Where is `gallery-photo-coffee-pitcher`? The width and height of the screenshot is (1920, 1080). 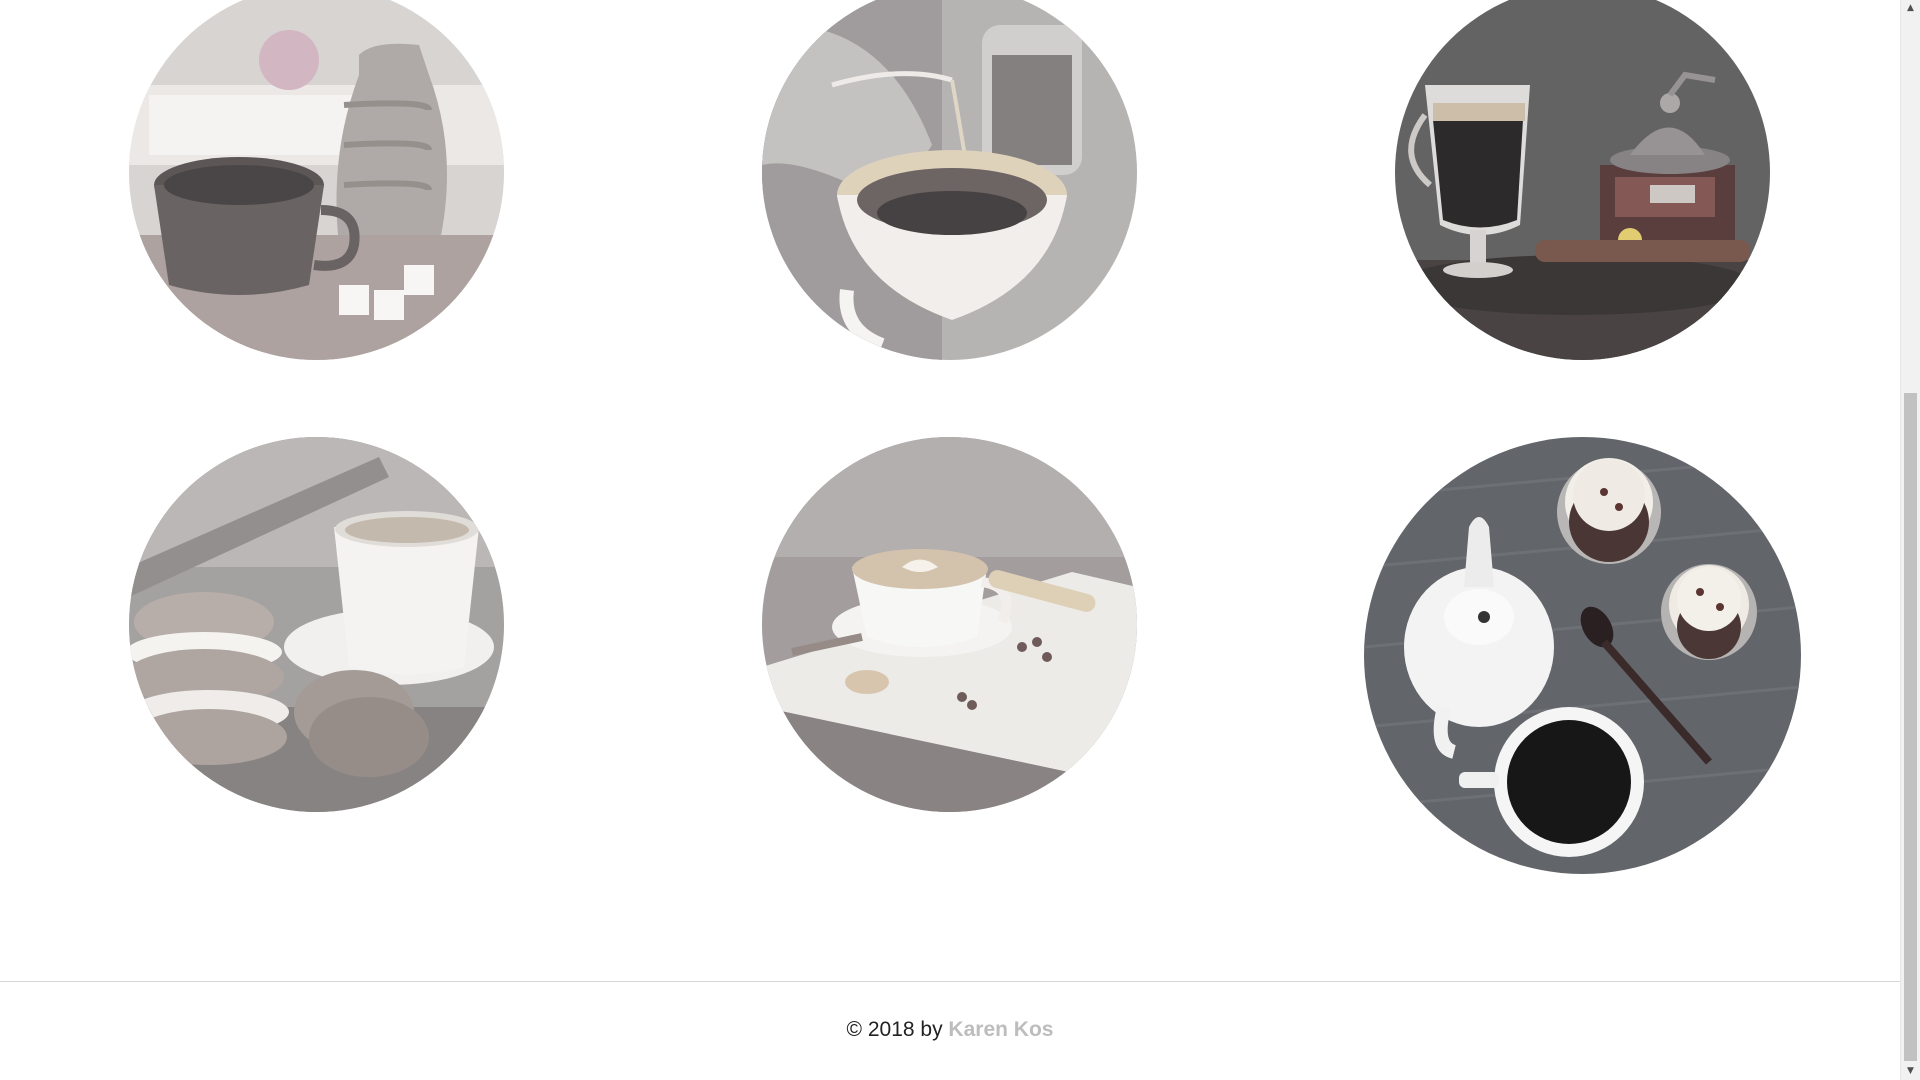
gallery-photo-coffee-pitcher is located at coordinates (316, 180).